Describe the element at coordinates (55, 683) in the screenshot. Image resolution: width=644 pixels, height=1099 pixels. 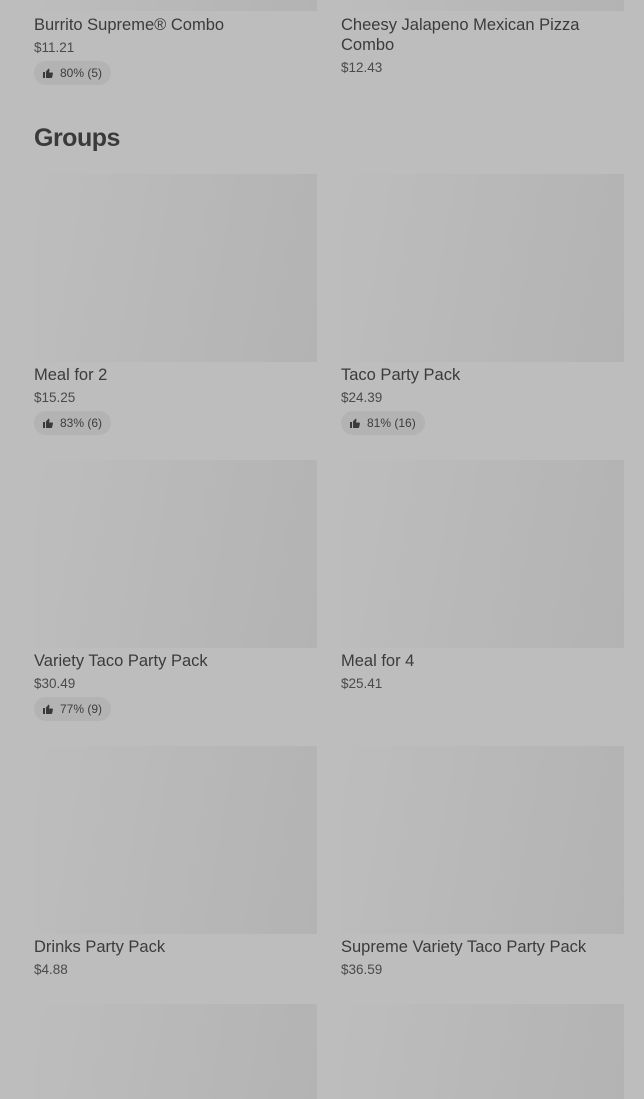
I see `item-price: $30.49` at that location.